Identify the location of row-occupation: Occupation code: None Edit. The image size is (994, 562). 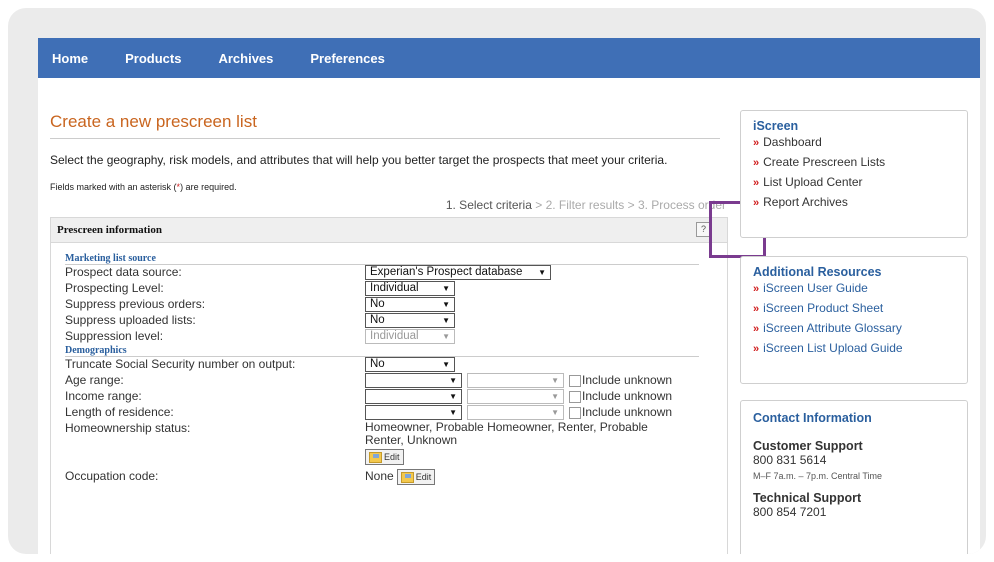
(389, 477).